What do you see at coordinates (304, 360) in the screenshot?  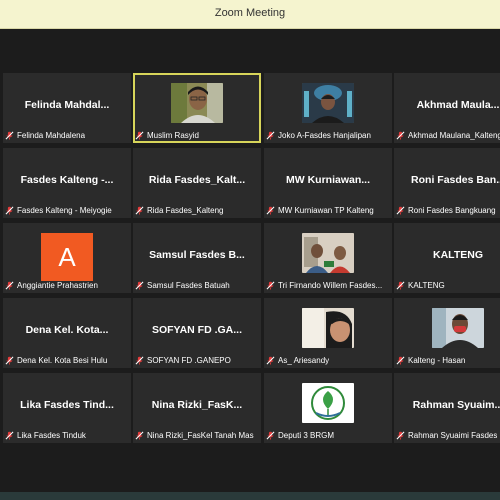 I see `participant-name-label: As_ Ariesandy` at bounding box center [304, 360].